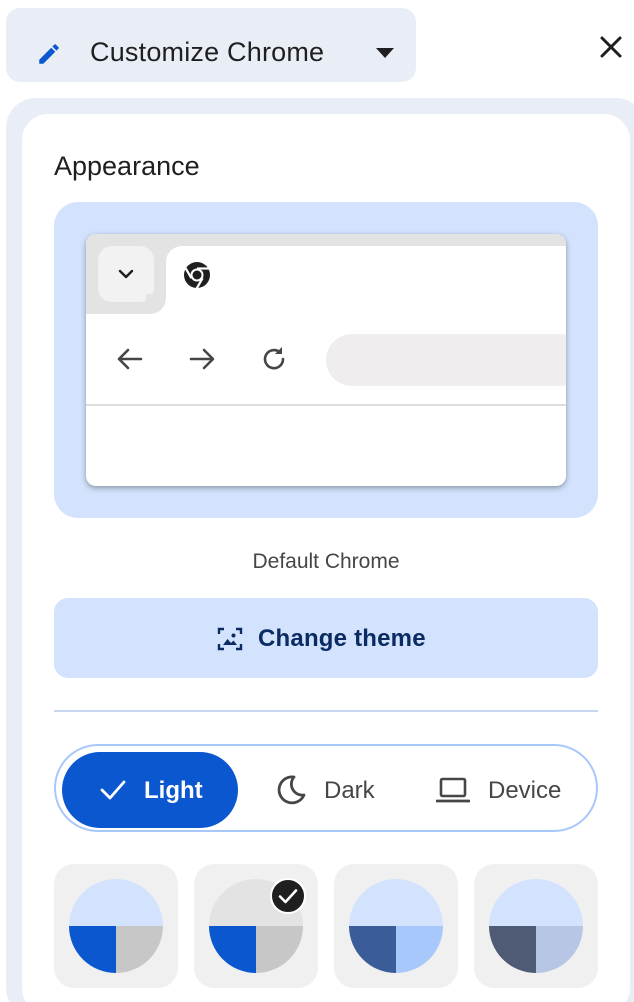 The image size is (634, 1002). I want to click on pencil-icon, so click(49, 54).